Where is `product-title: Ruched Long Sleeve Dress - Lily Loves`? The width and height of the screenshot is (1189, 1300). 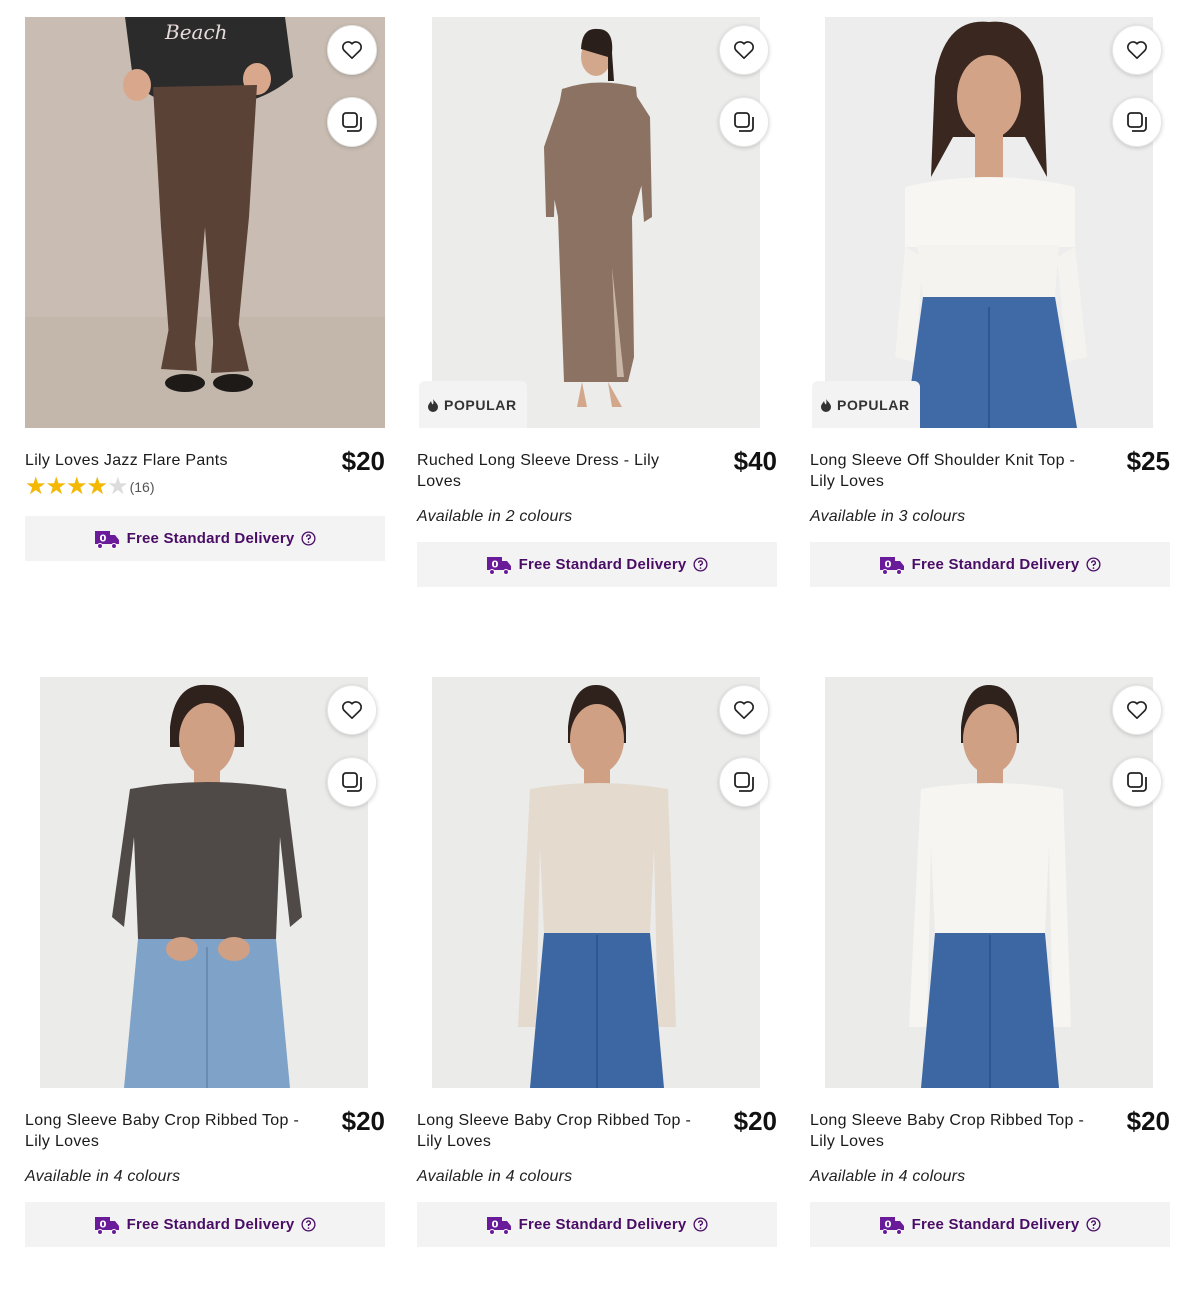
product-title: Ruched Long Sleeve Dress - Lily Loves is located at coordinates (554, 471).